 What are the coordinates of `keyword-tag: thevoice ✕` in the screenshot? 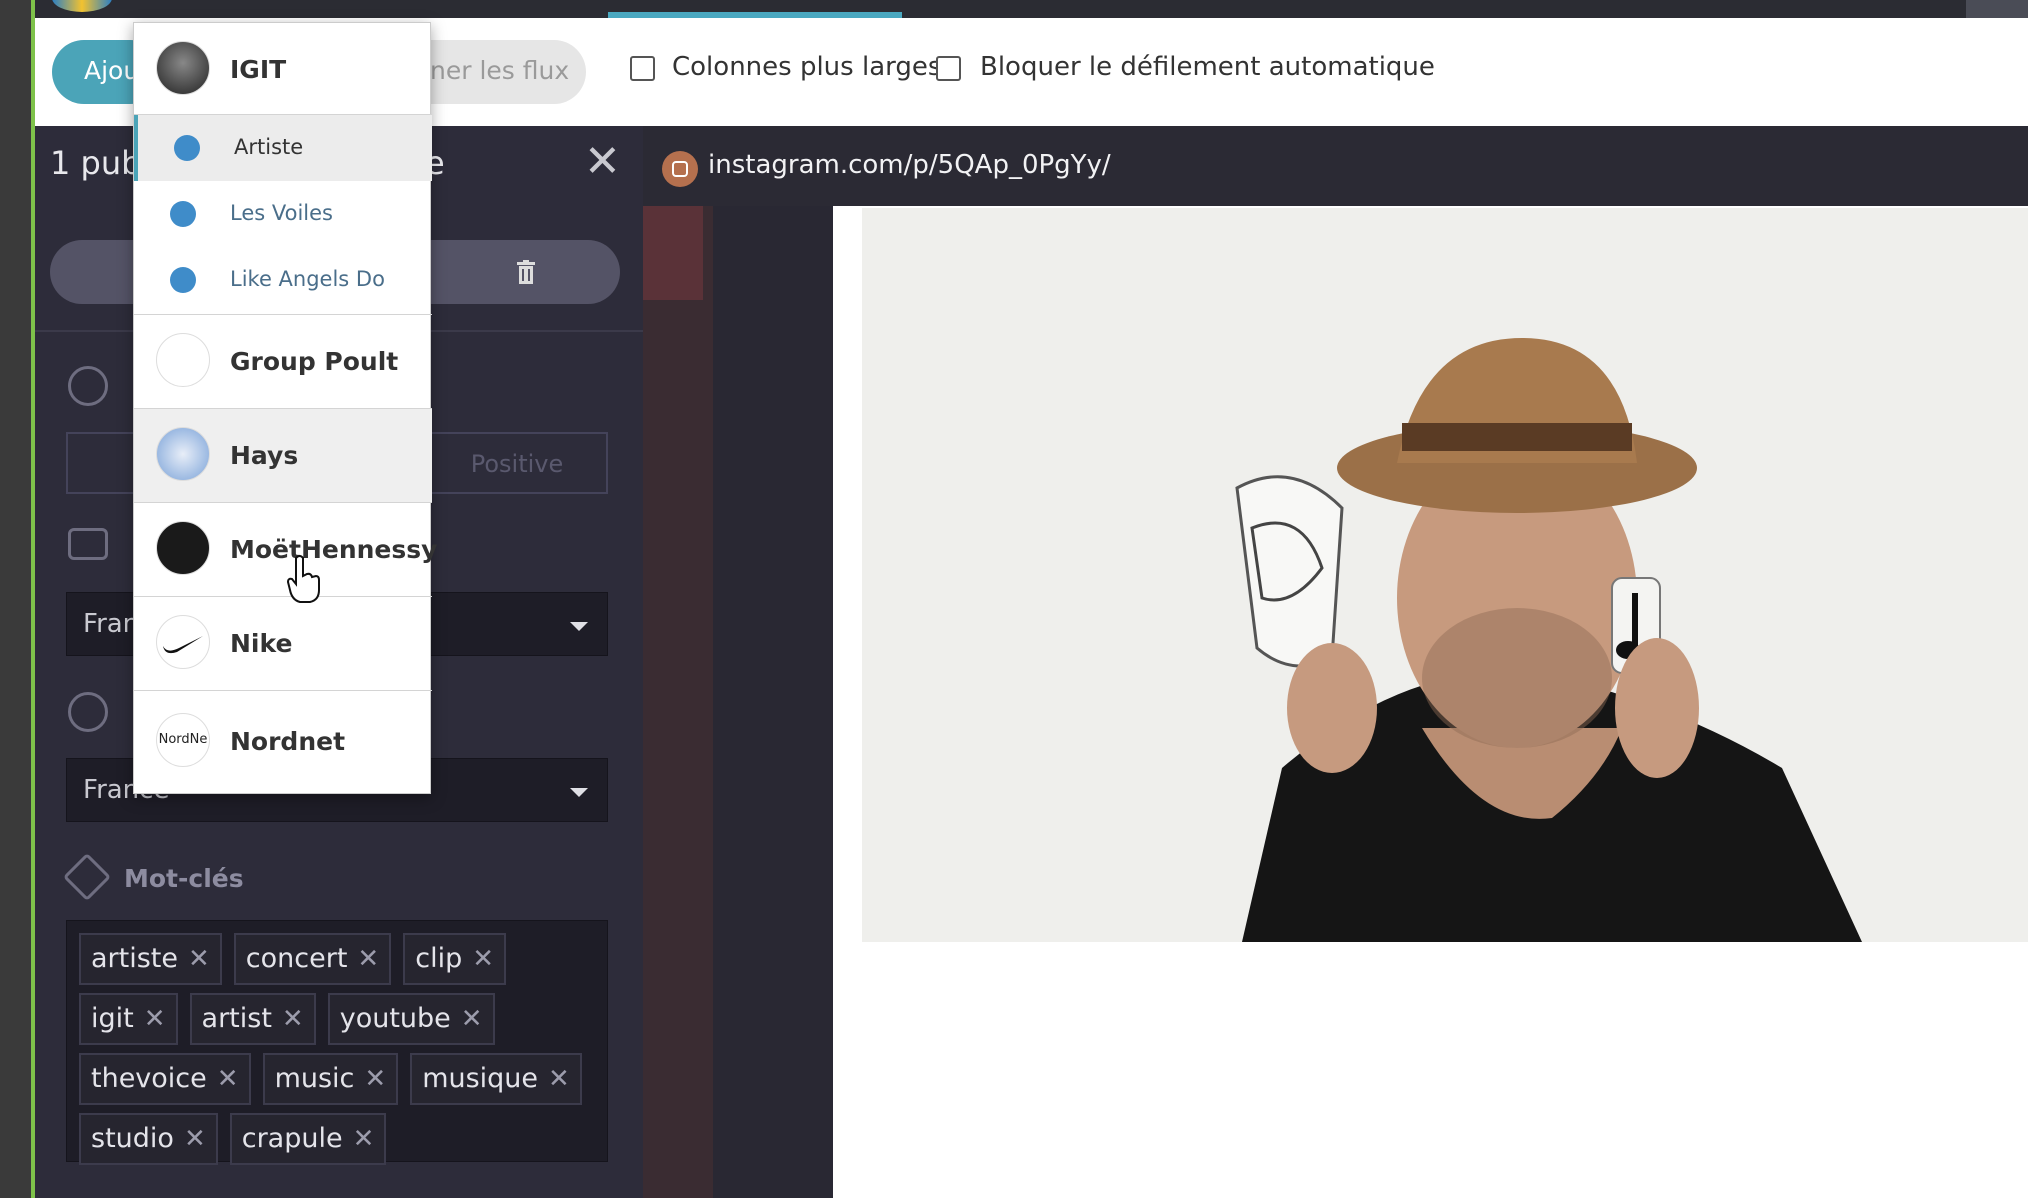 It's located at (165, 1079).